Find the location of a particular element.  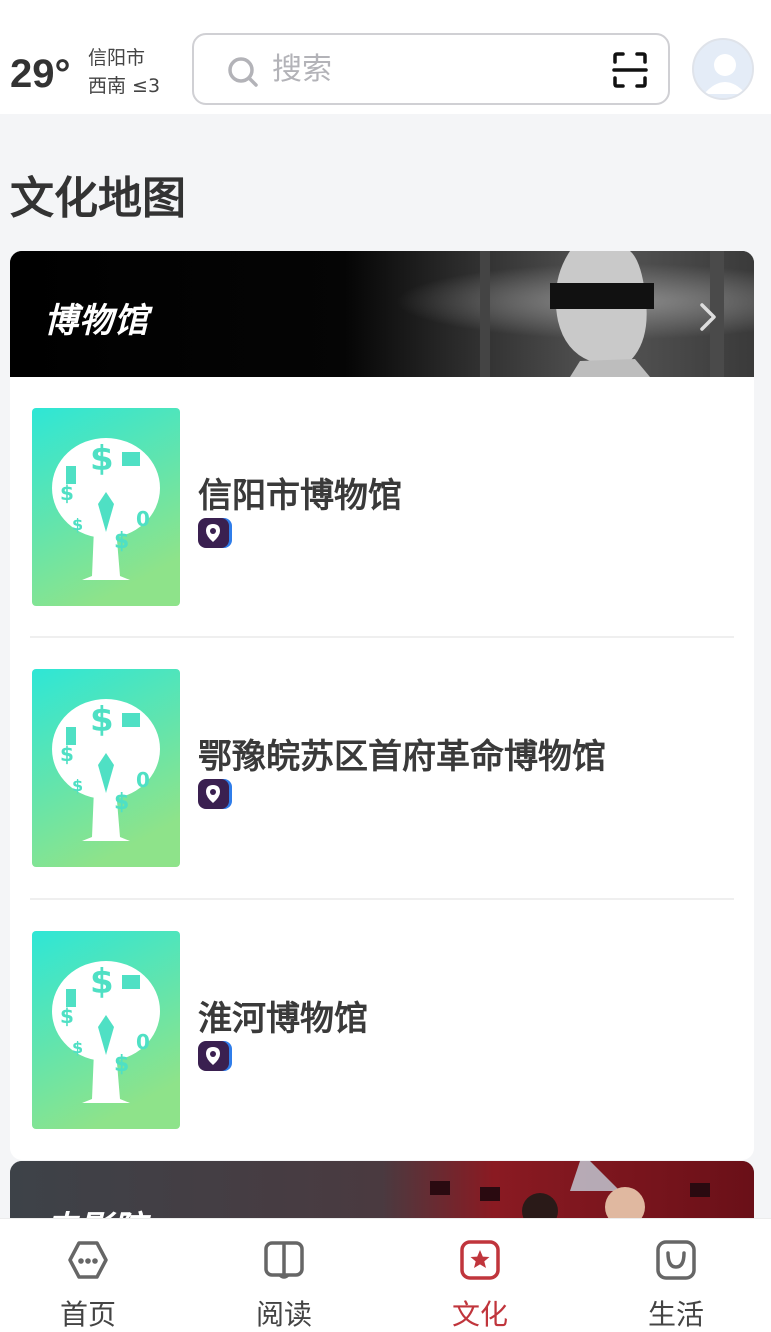

nav-item-read: 阅读 is located at coordinates (284, 1275).